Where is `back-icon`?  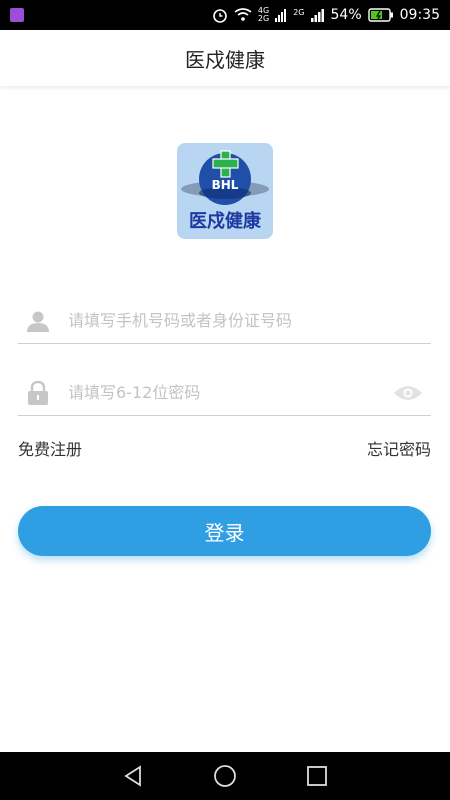
back-icon is located at coordinates (133, 776).